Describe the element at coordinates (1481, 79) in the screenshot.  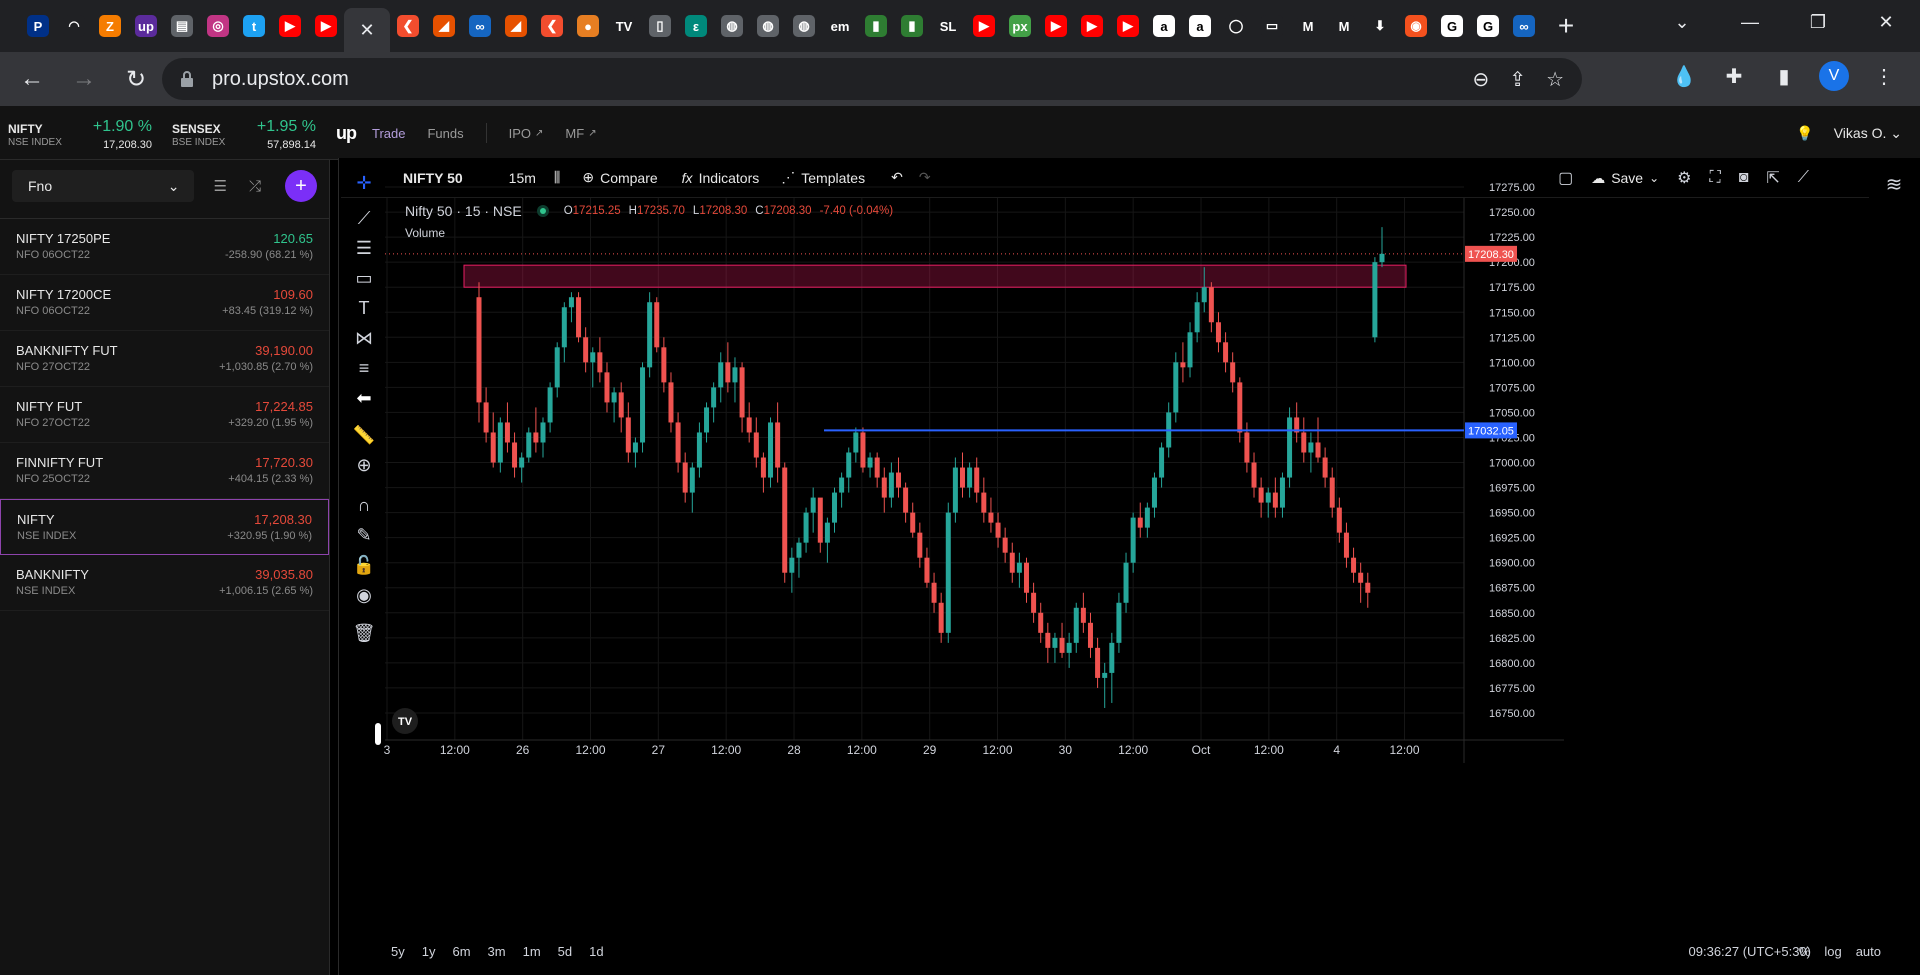
I see `zoom-out-icon: ⊖` at that location.